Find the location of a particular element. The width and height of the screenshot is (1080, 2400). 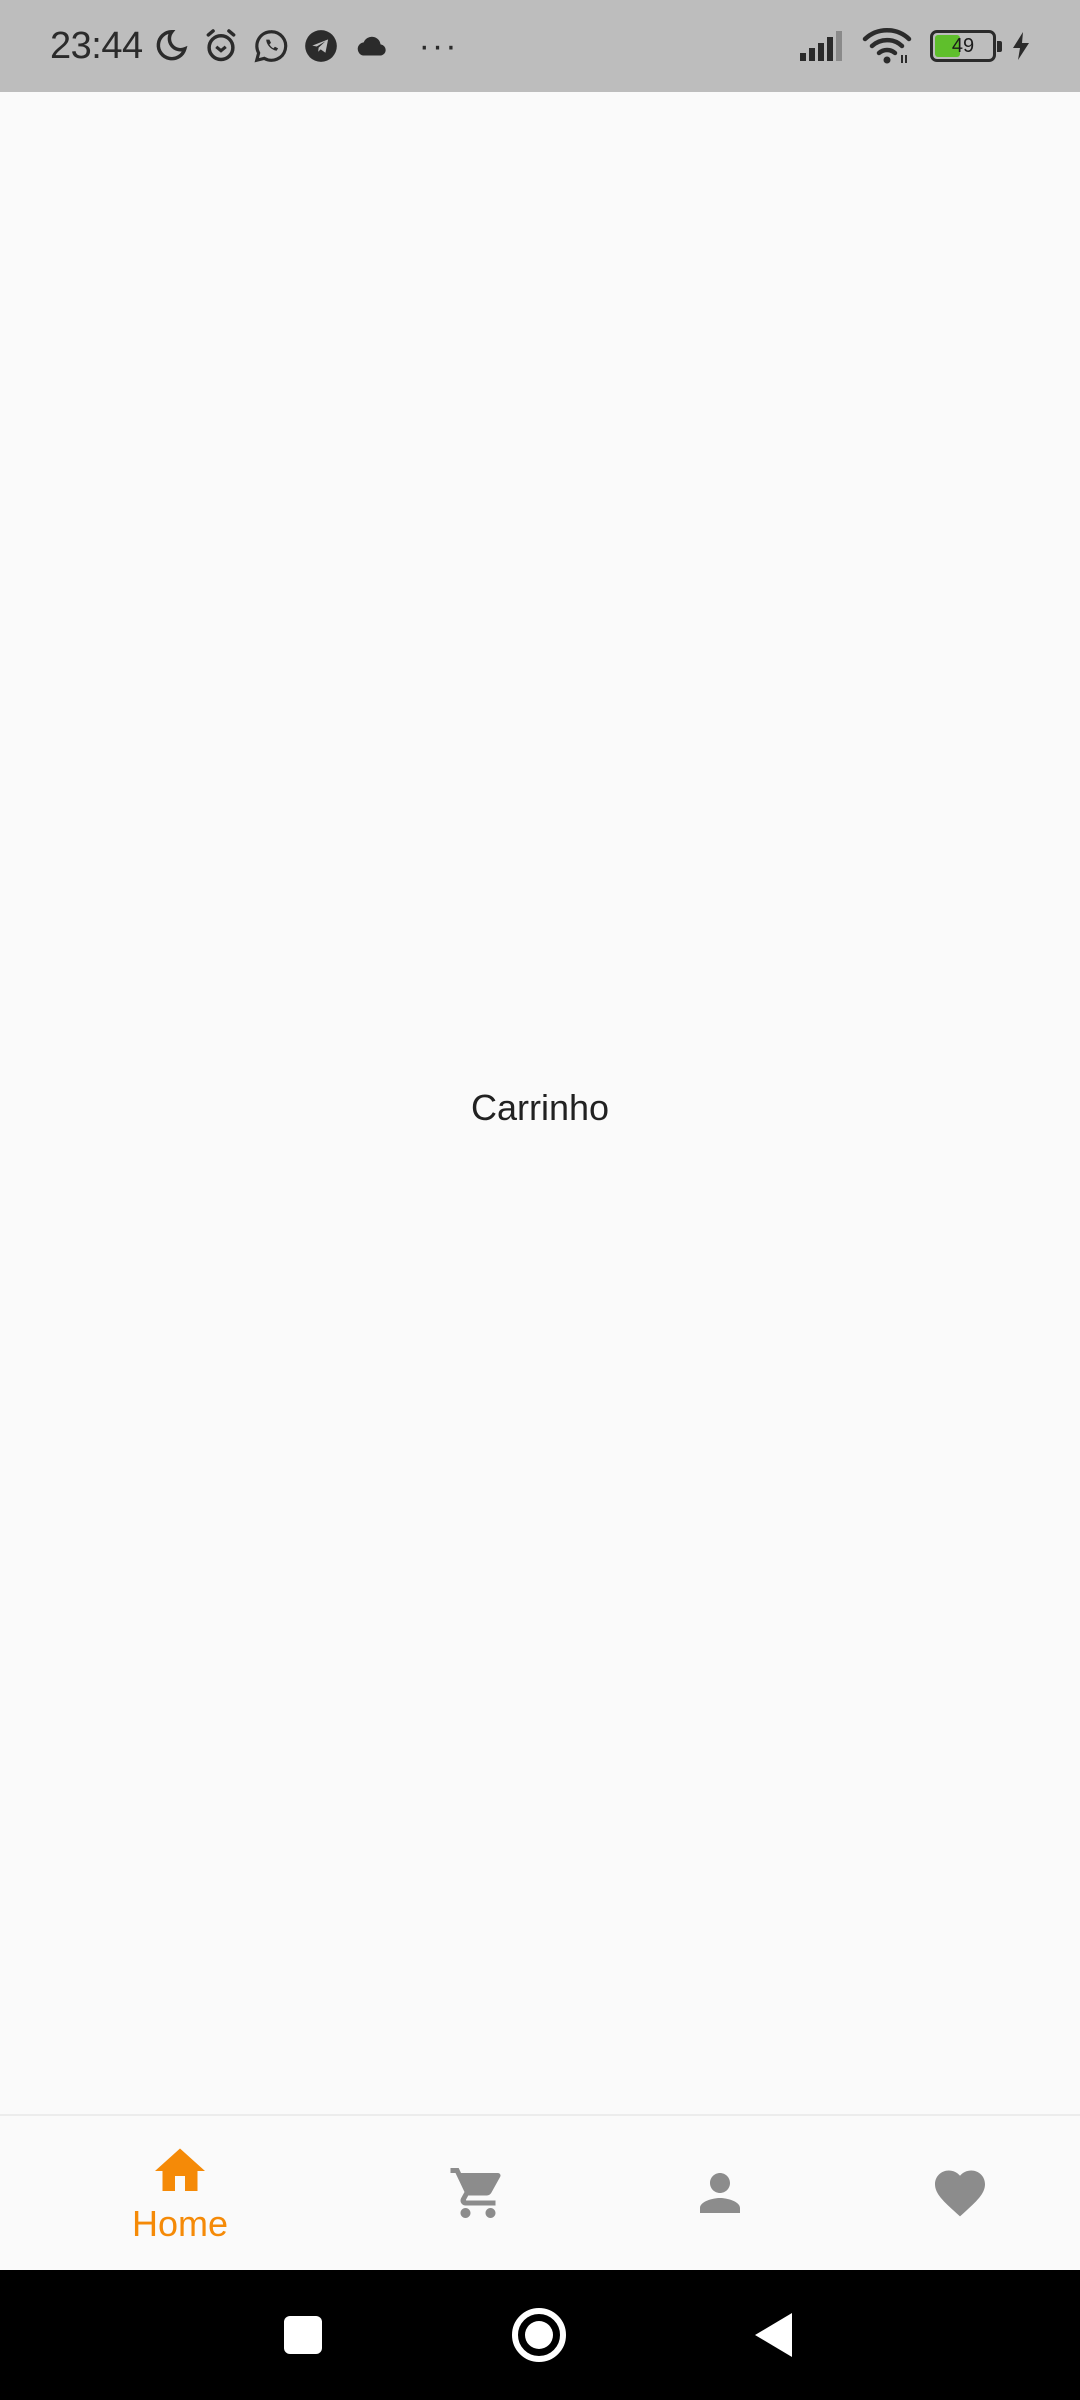

home-button is located at coordinates (539, 2335).